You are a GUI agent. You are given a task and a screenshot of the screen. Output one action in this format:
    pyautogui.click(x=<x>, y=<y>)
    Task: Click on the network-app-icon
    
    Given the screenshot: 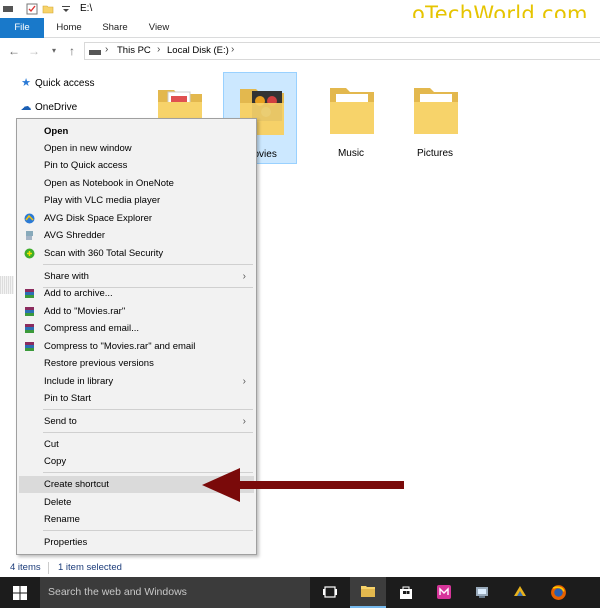 What is the action you would take?
    pyautogui.click(x=482, y=592)
    